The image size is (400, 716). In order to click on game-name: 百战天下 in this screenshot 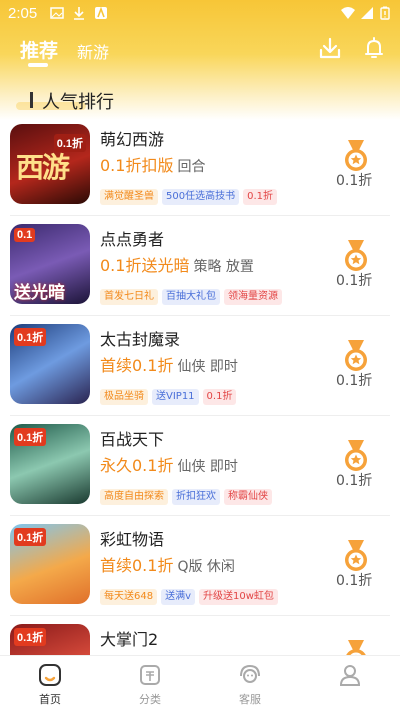, I will do `click(132, 439)`.